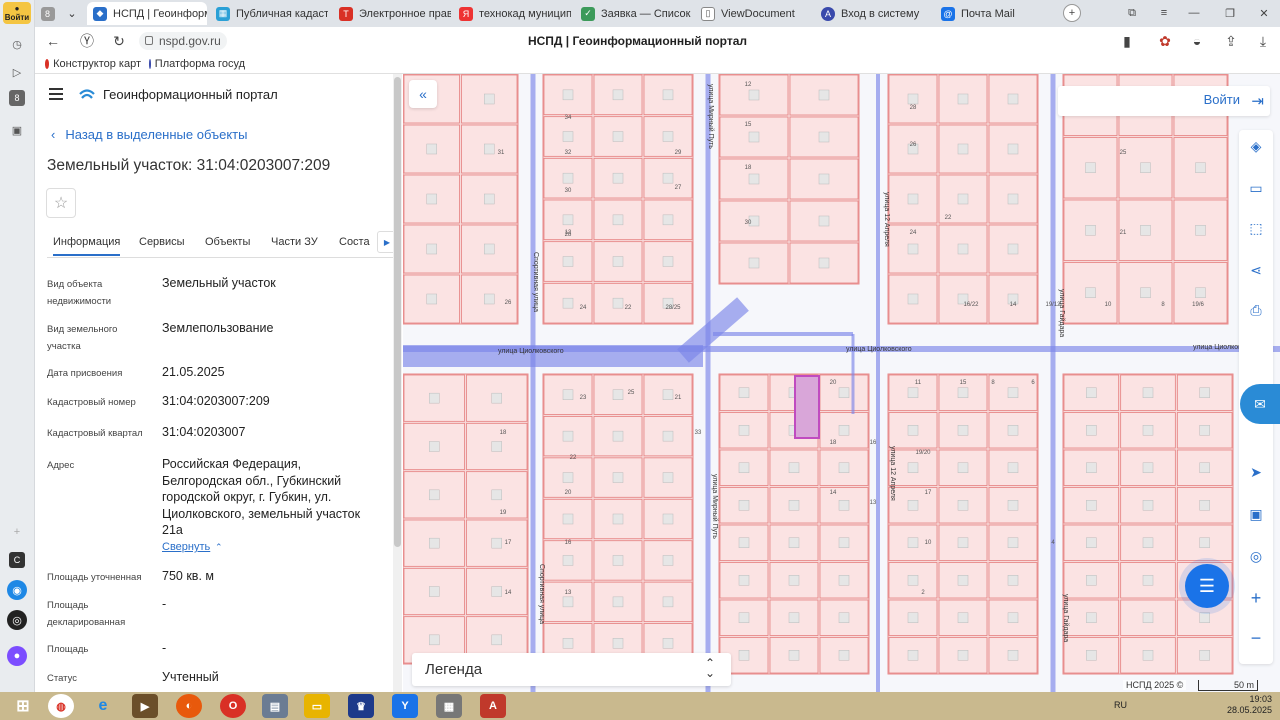  Describe the element at coordinates (928, 493) in the screenshot. I see `parcel-number-label: 17` at that location.